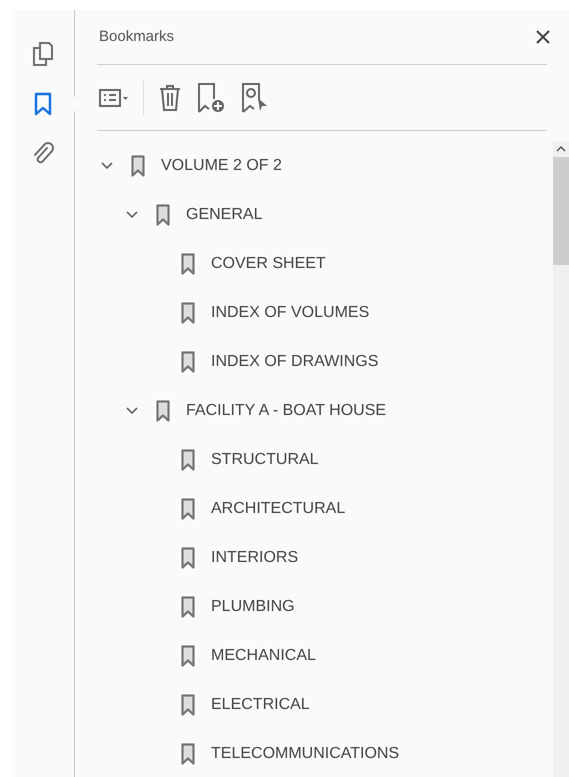 This screenshot has width=569, height=777. What do you see at coordinates (271, 410) in the screenshot?
I see `bookmark-item: FACILITY A - BOAT HOUSE` at bounding box center [271, 410].